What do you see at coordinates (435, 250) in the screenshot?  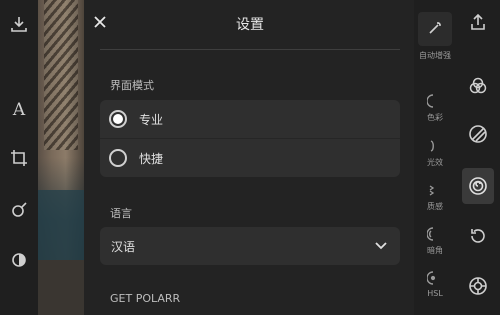 I see `tool-label: 暗角` at bounding box center [435, 250].